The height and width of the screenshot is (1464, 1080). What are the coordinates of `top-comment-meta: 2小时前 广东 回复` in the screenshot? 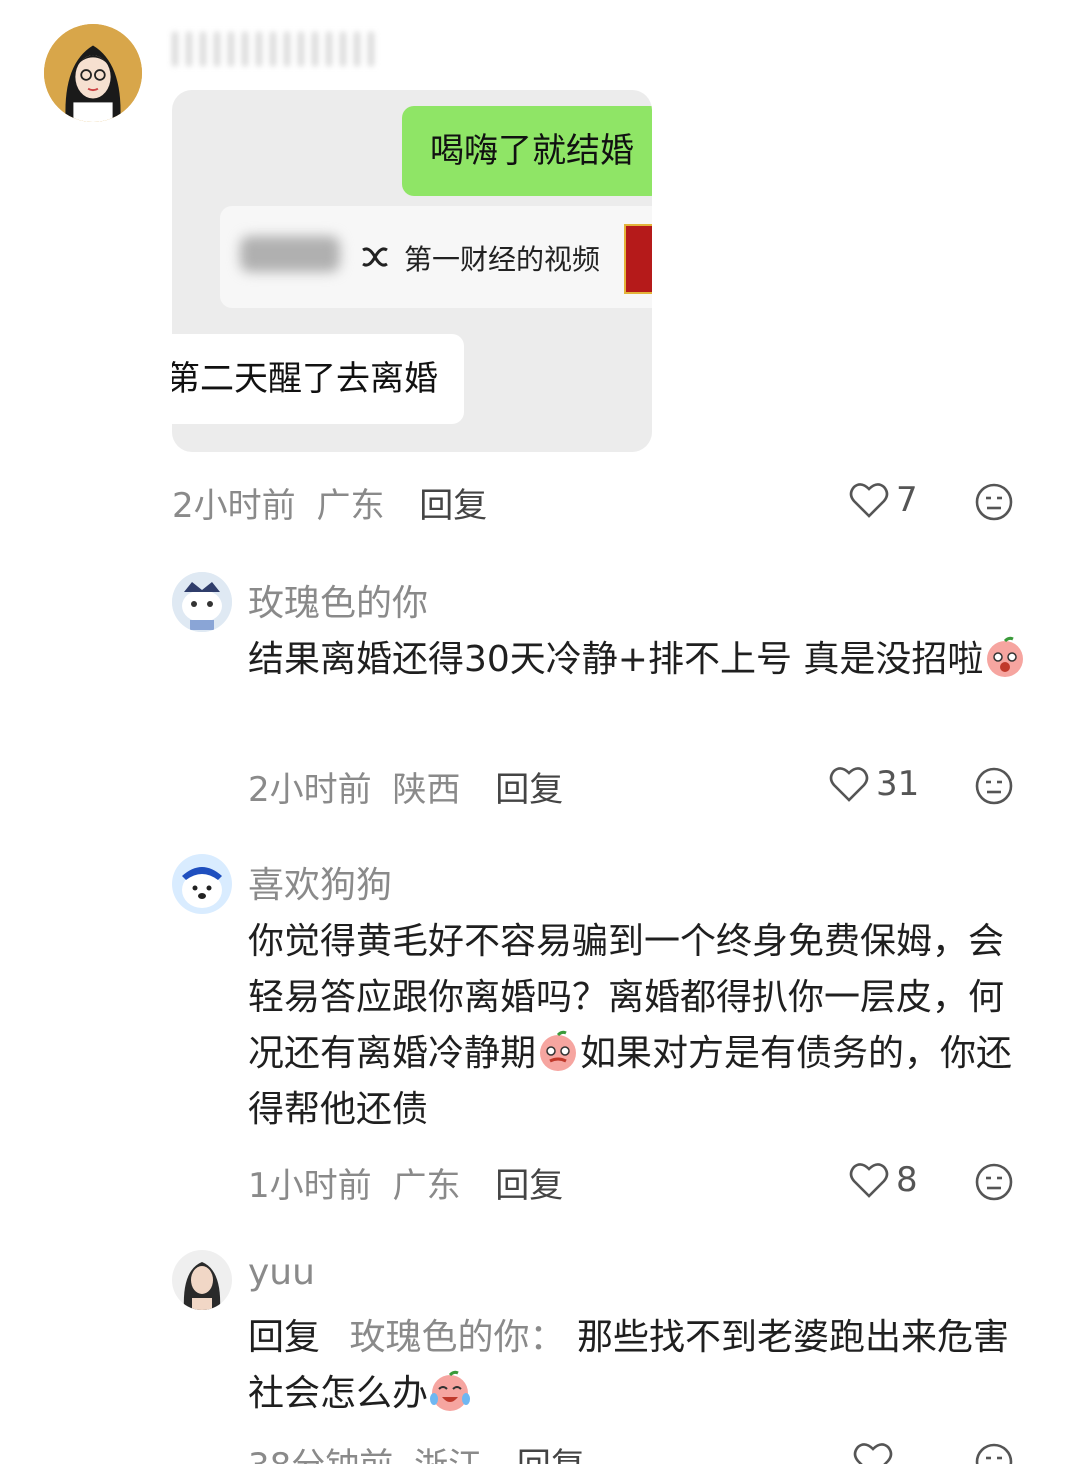 It's located at (329, 502).